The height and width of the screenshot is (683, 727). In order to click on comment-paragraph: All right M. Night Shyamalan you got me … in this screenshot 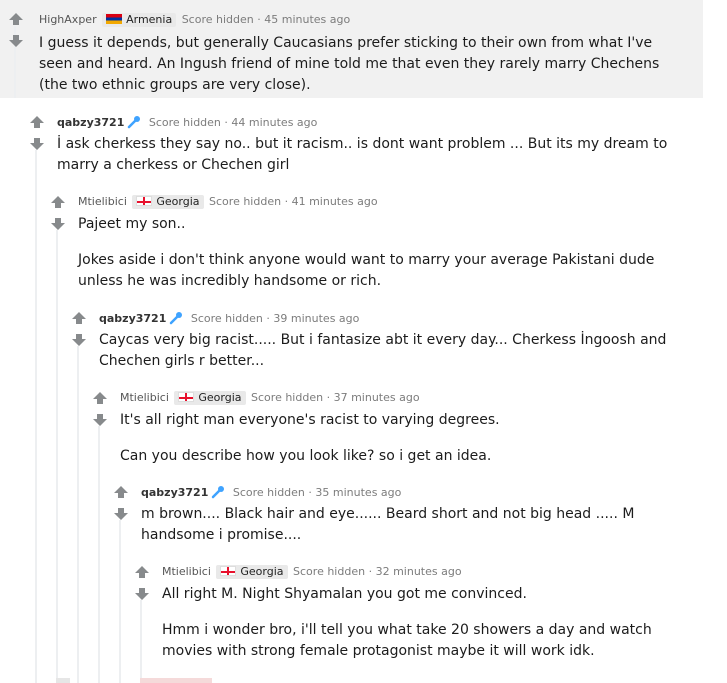, I will do `click(344, 594)`.